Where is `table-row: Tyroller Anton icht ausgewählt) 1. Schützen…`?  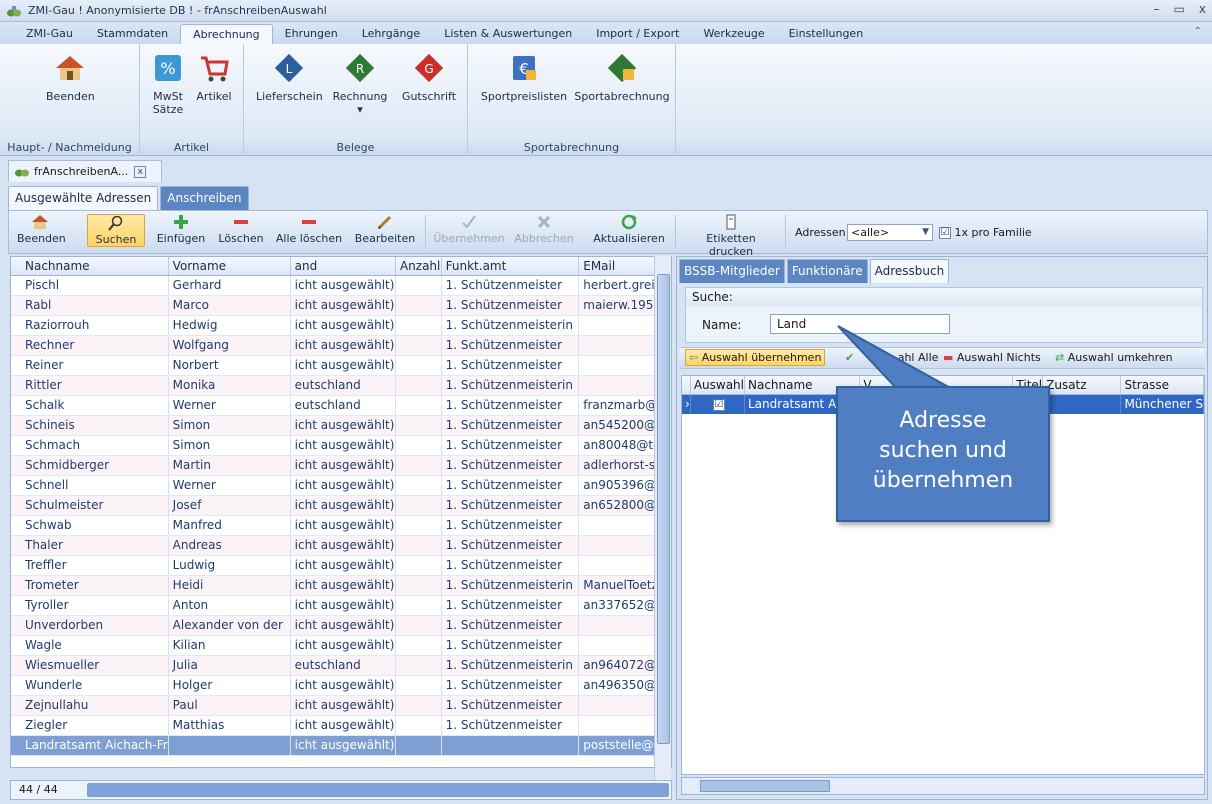
table-row: Tyroller Anton icht ausgewählt) 1. Schützen… is located at coordinates (341, 605).